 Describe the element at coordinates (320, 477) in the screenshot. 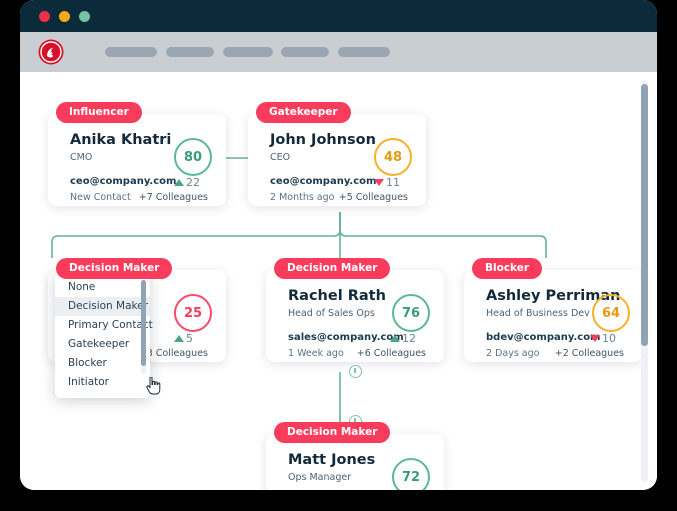

I see `card-role: Ops Manager` at that location.